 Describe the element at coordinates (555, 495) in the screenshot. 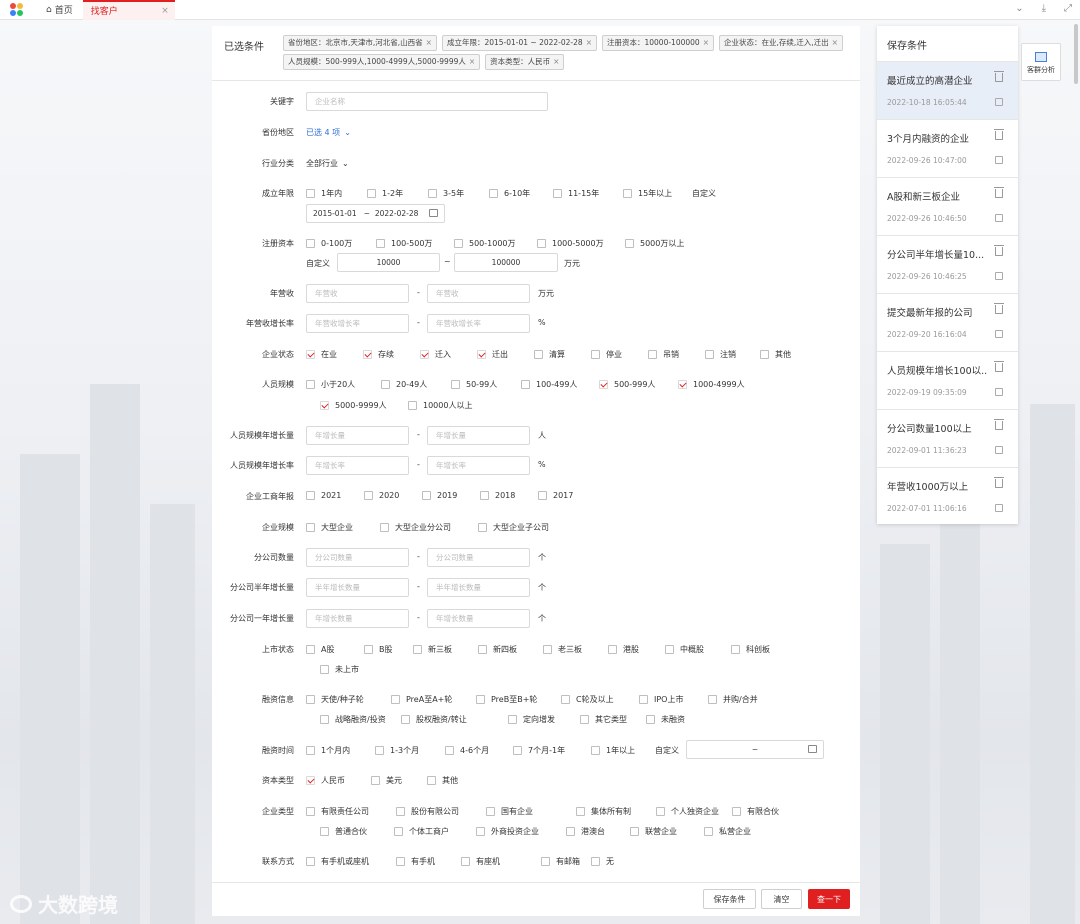

I see `annual_report-option: 2017` at that location.